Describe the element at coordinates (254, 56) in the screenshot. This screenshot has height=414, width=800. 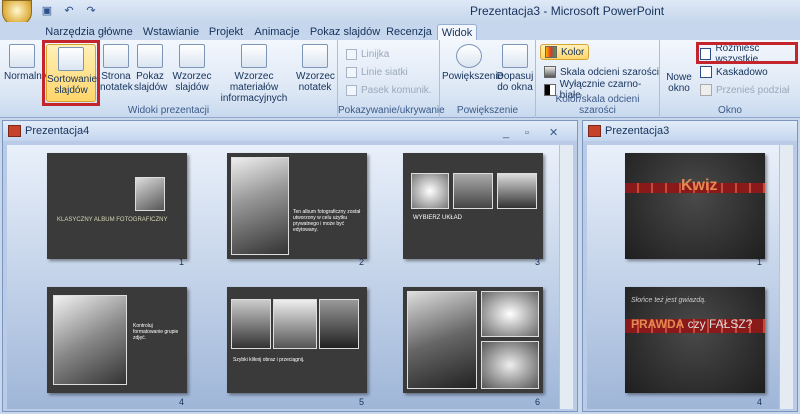
I see `handout-master-icon` at that location.